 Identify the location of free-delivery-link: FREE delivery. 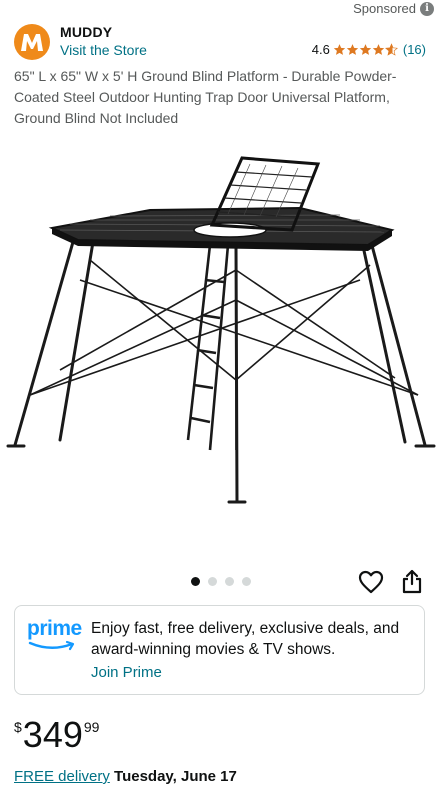
(62, 776).